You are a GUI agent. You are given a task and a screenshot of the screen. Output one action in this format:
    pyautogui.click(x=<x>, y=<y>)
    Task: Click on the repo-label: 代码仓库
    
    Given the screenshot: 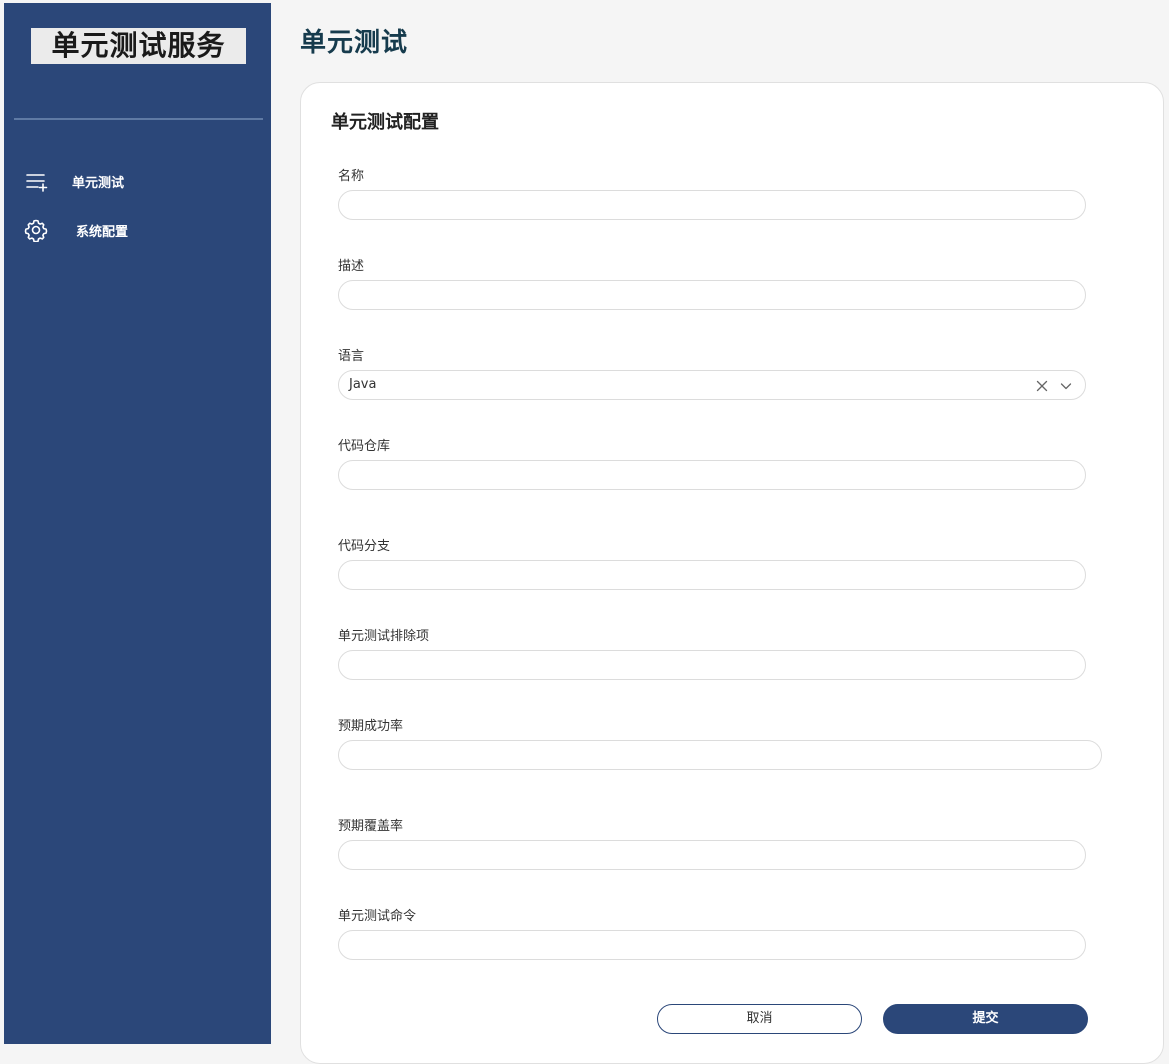 What is the action you would take?
    pyautogui.click(x=364, y=446)
    